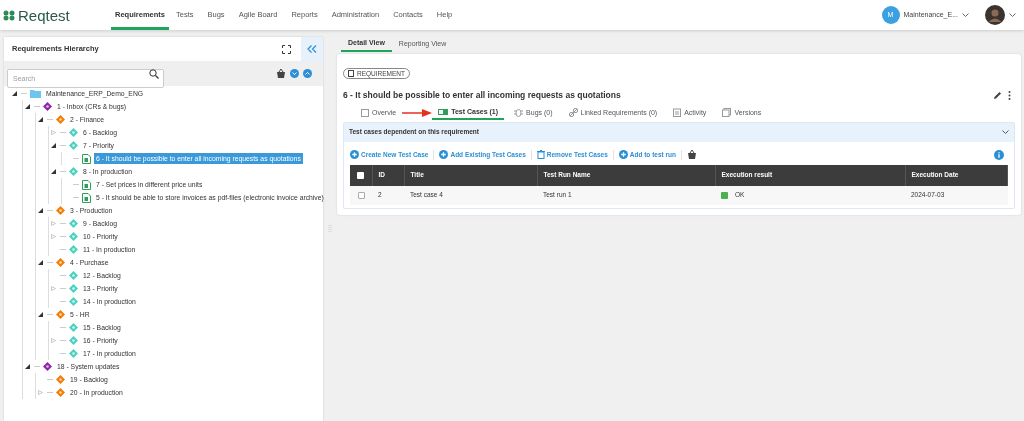 This screenshot has height=421, width=1024. Describe the element at coordinates (286, 49) in the screenshot. I see `fullscreen-icon` at that location.